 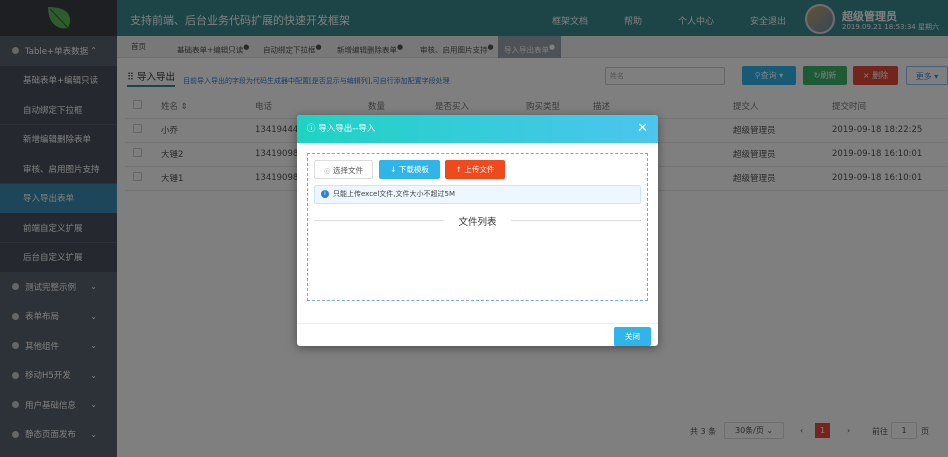 I want to click on info-icon: i, so click(x=325, y=194).